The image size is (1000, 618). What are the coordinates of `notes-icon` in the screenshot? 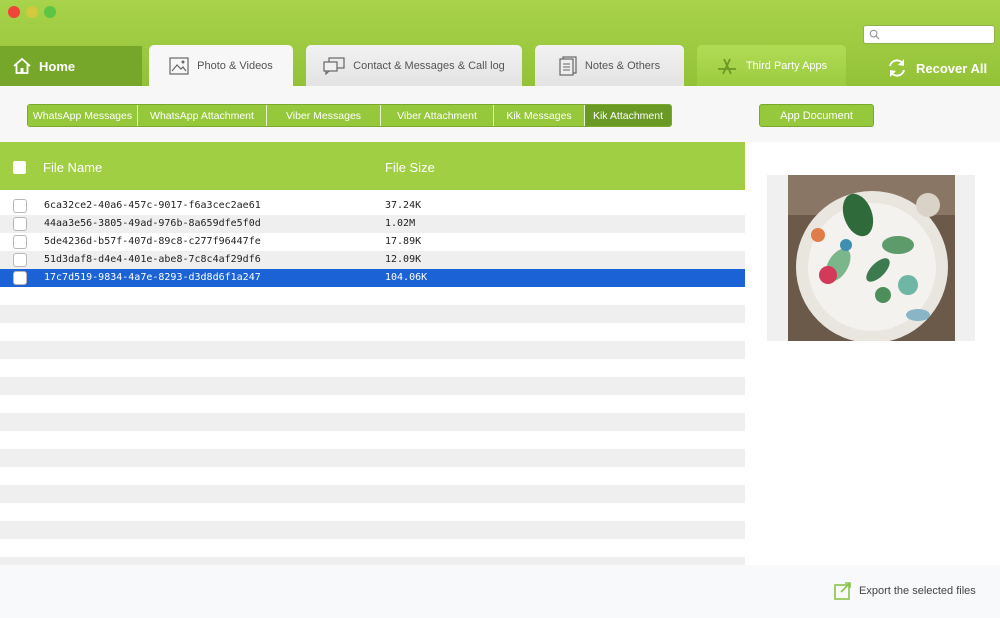 It's located at (568, 65).